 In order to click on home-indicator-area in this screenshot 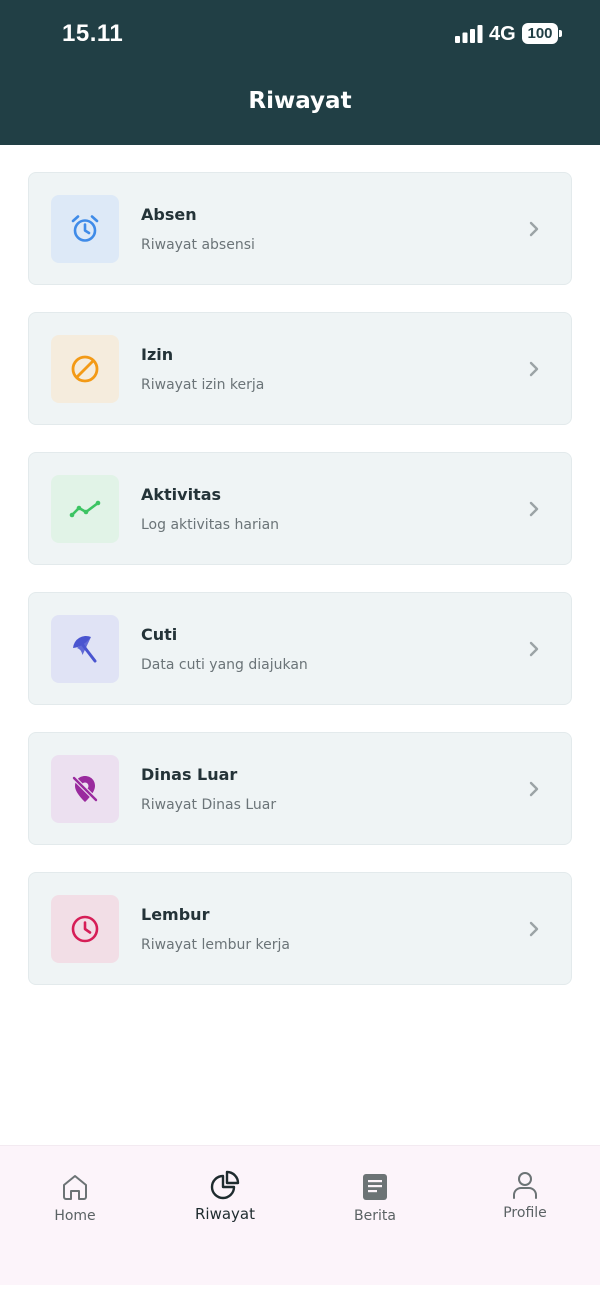, I will do `click(300, 1291)`.